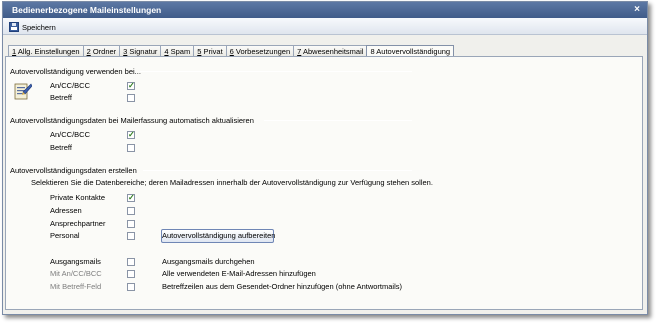 This screenshot has height=324, width=656. What do you see at coordinates (276, 71) in the screenshot?
I see `group1-divider` at bounding box center [276, 71].